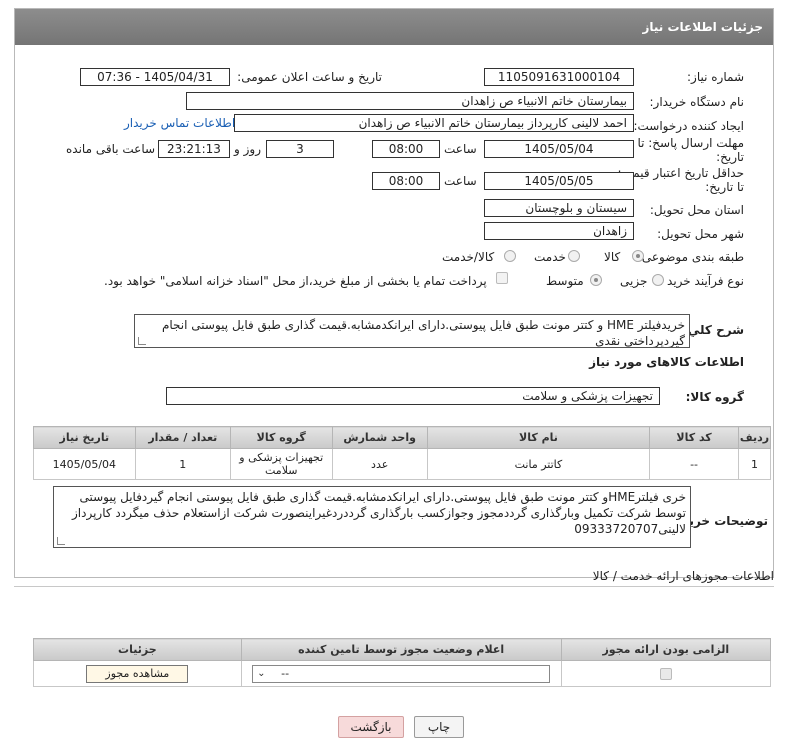 The height and width of the screenshot is (753, 788). Describe the element at coordinates (281, 437) in the screenshot. I see `col-group: گروه کالا` at that location.